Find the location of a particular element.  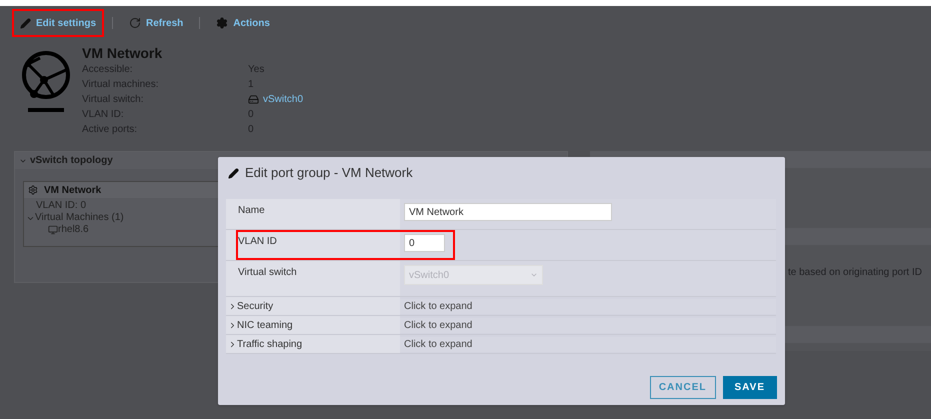

network-title: VM Network is located at coordinates (123, 53).